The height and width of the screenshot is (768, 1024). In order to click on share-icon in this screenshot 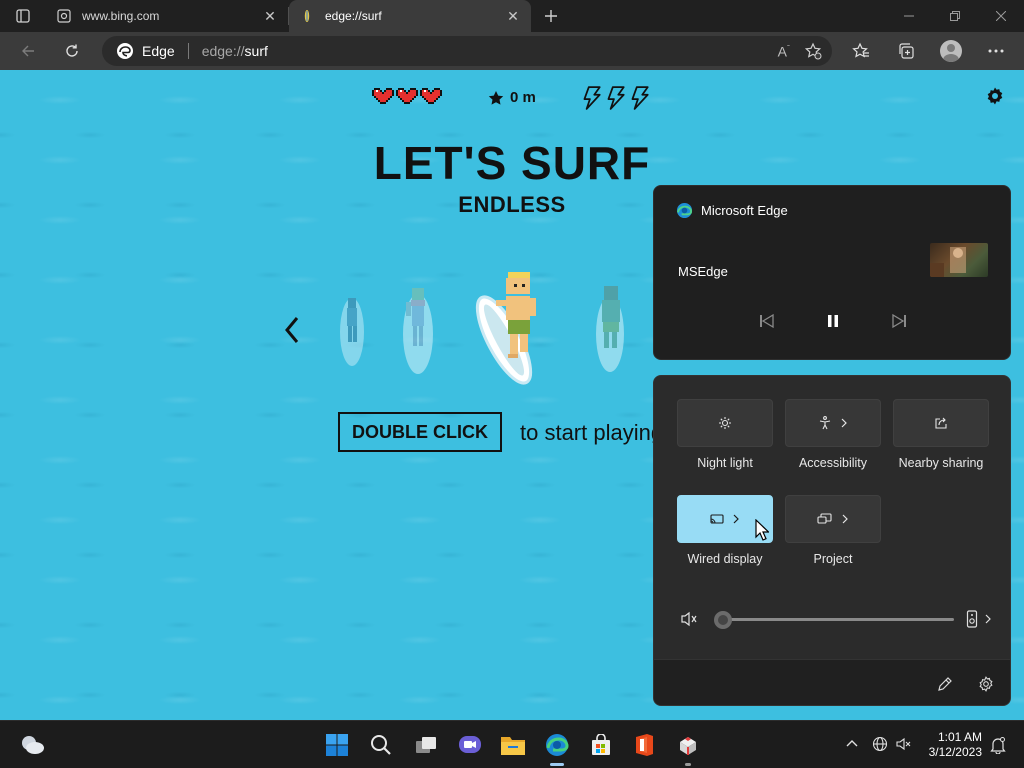, I will do `click(941, 423)`.